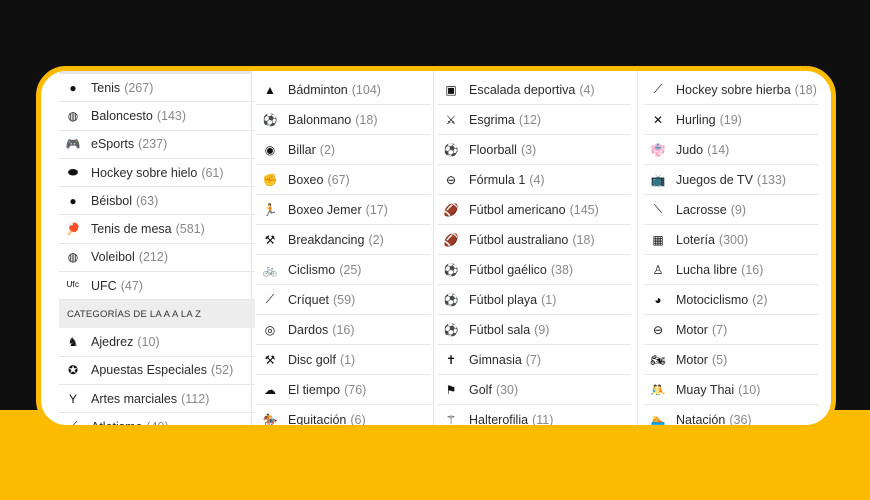 The image size is (870, 500). I want to click on sport-link: 🏈 Fútbol australiano (18), so click(534, 240).